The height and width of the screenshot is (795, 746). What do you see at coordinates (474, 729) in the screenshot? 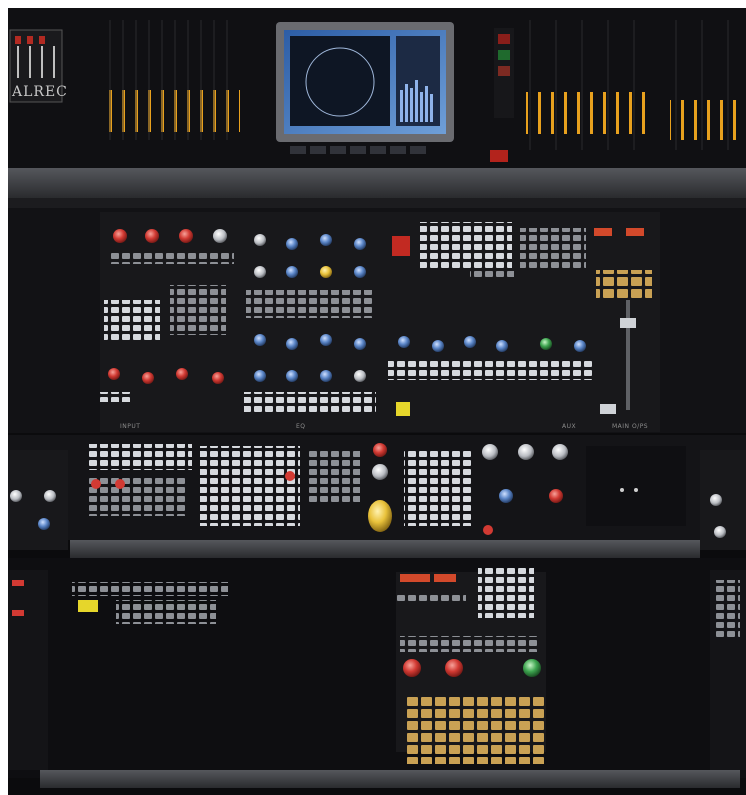
I see `scene-keys` at bounding box center [474, 729].